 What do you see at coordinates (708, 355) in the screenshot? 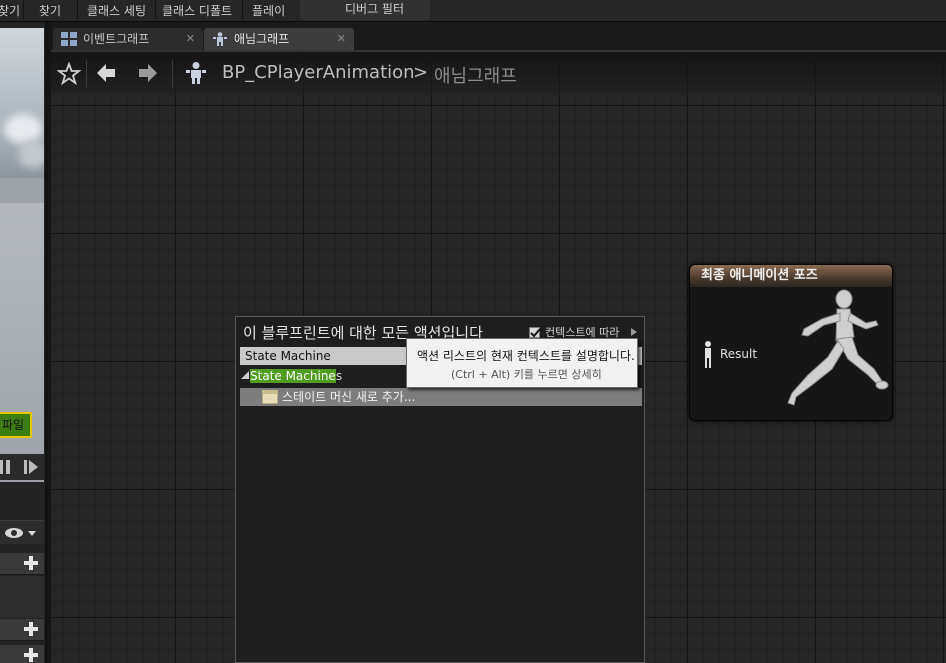
I see `pose-pin-icon` at bounding box center [708, 355].